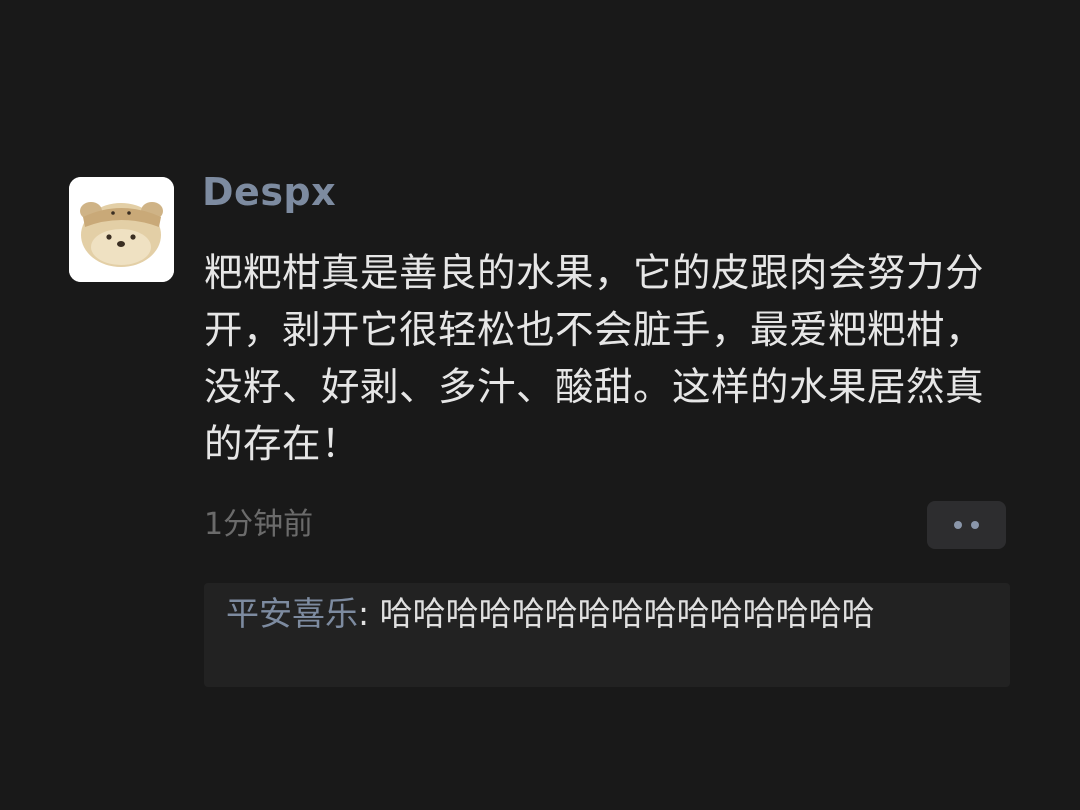 The width and height of the screenshot is (1080, 810). What do you see at coordinates (966, 525) in the screenshot?
I see `more-actions-button` at bounding box center [966, 525].